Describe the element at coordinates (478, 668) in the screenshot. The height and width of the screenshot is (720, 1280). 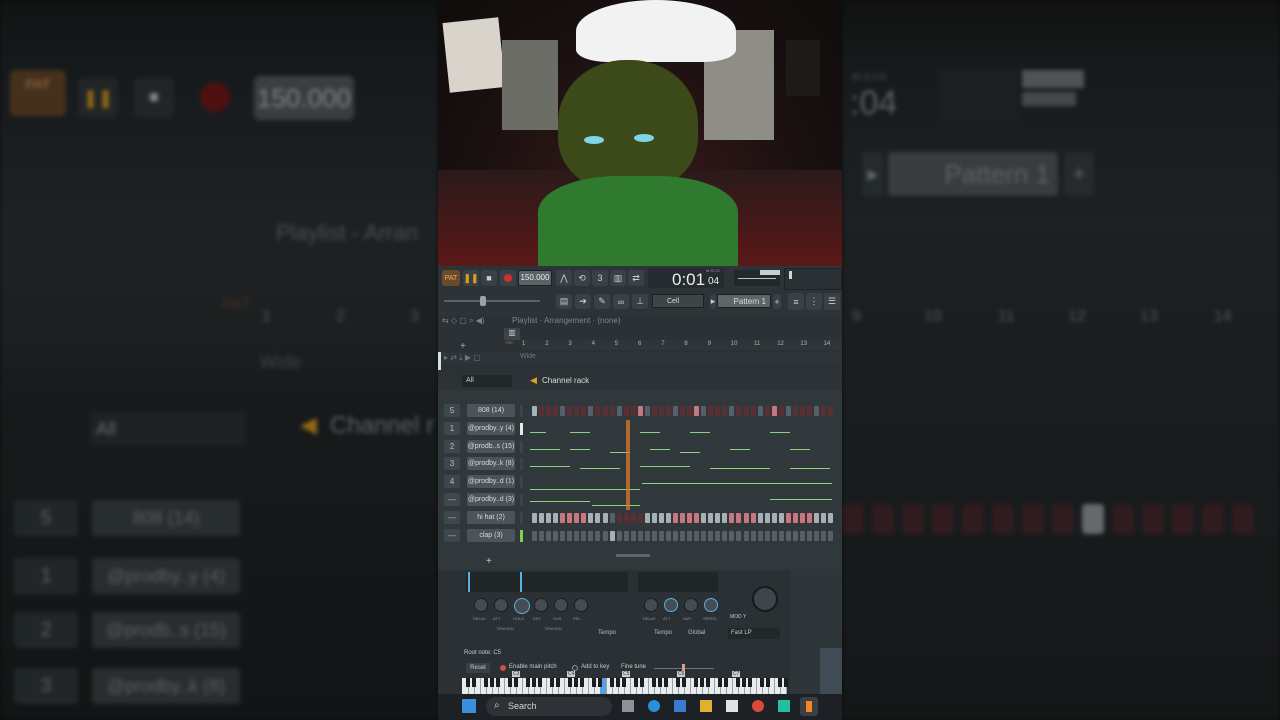
I see `reset-button: Reset` at that location.